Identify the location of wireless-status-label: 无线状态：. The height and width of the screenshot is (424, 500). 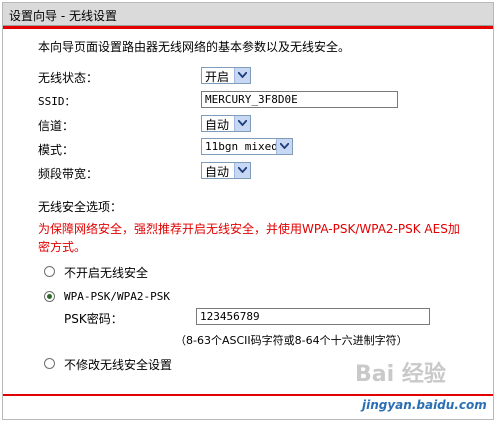
(68, 78).